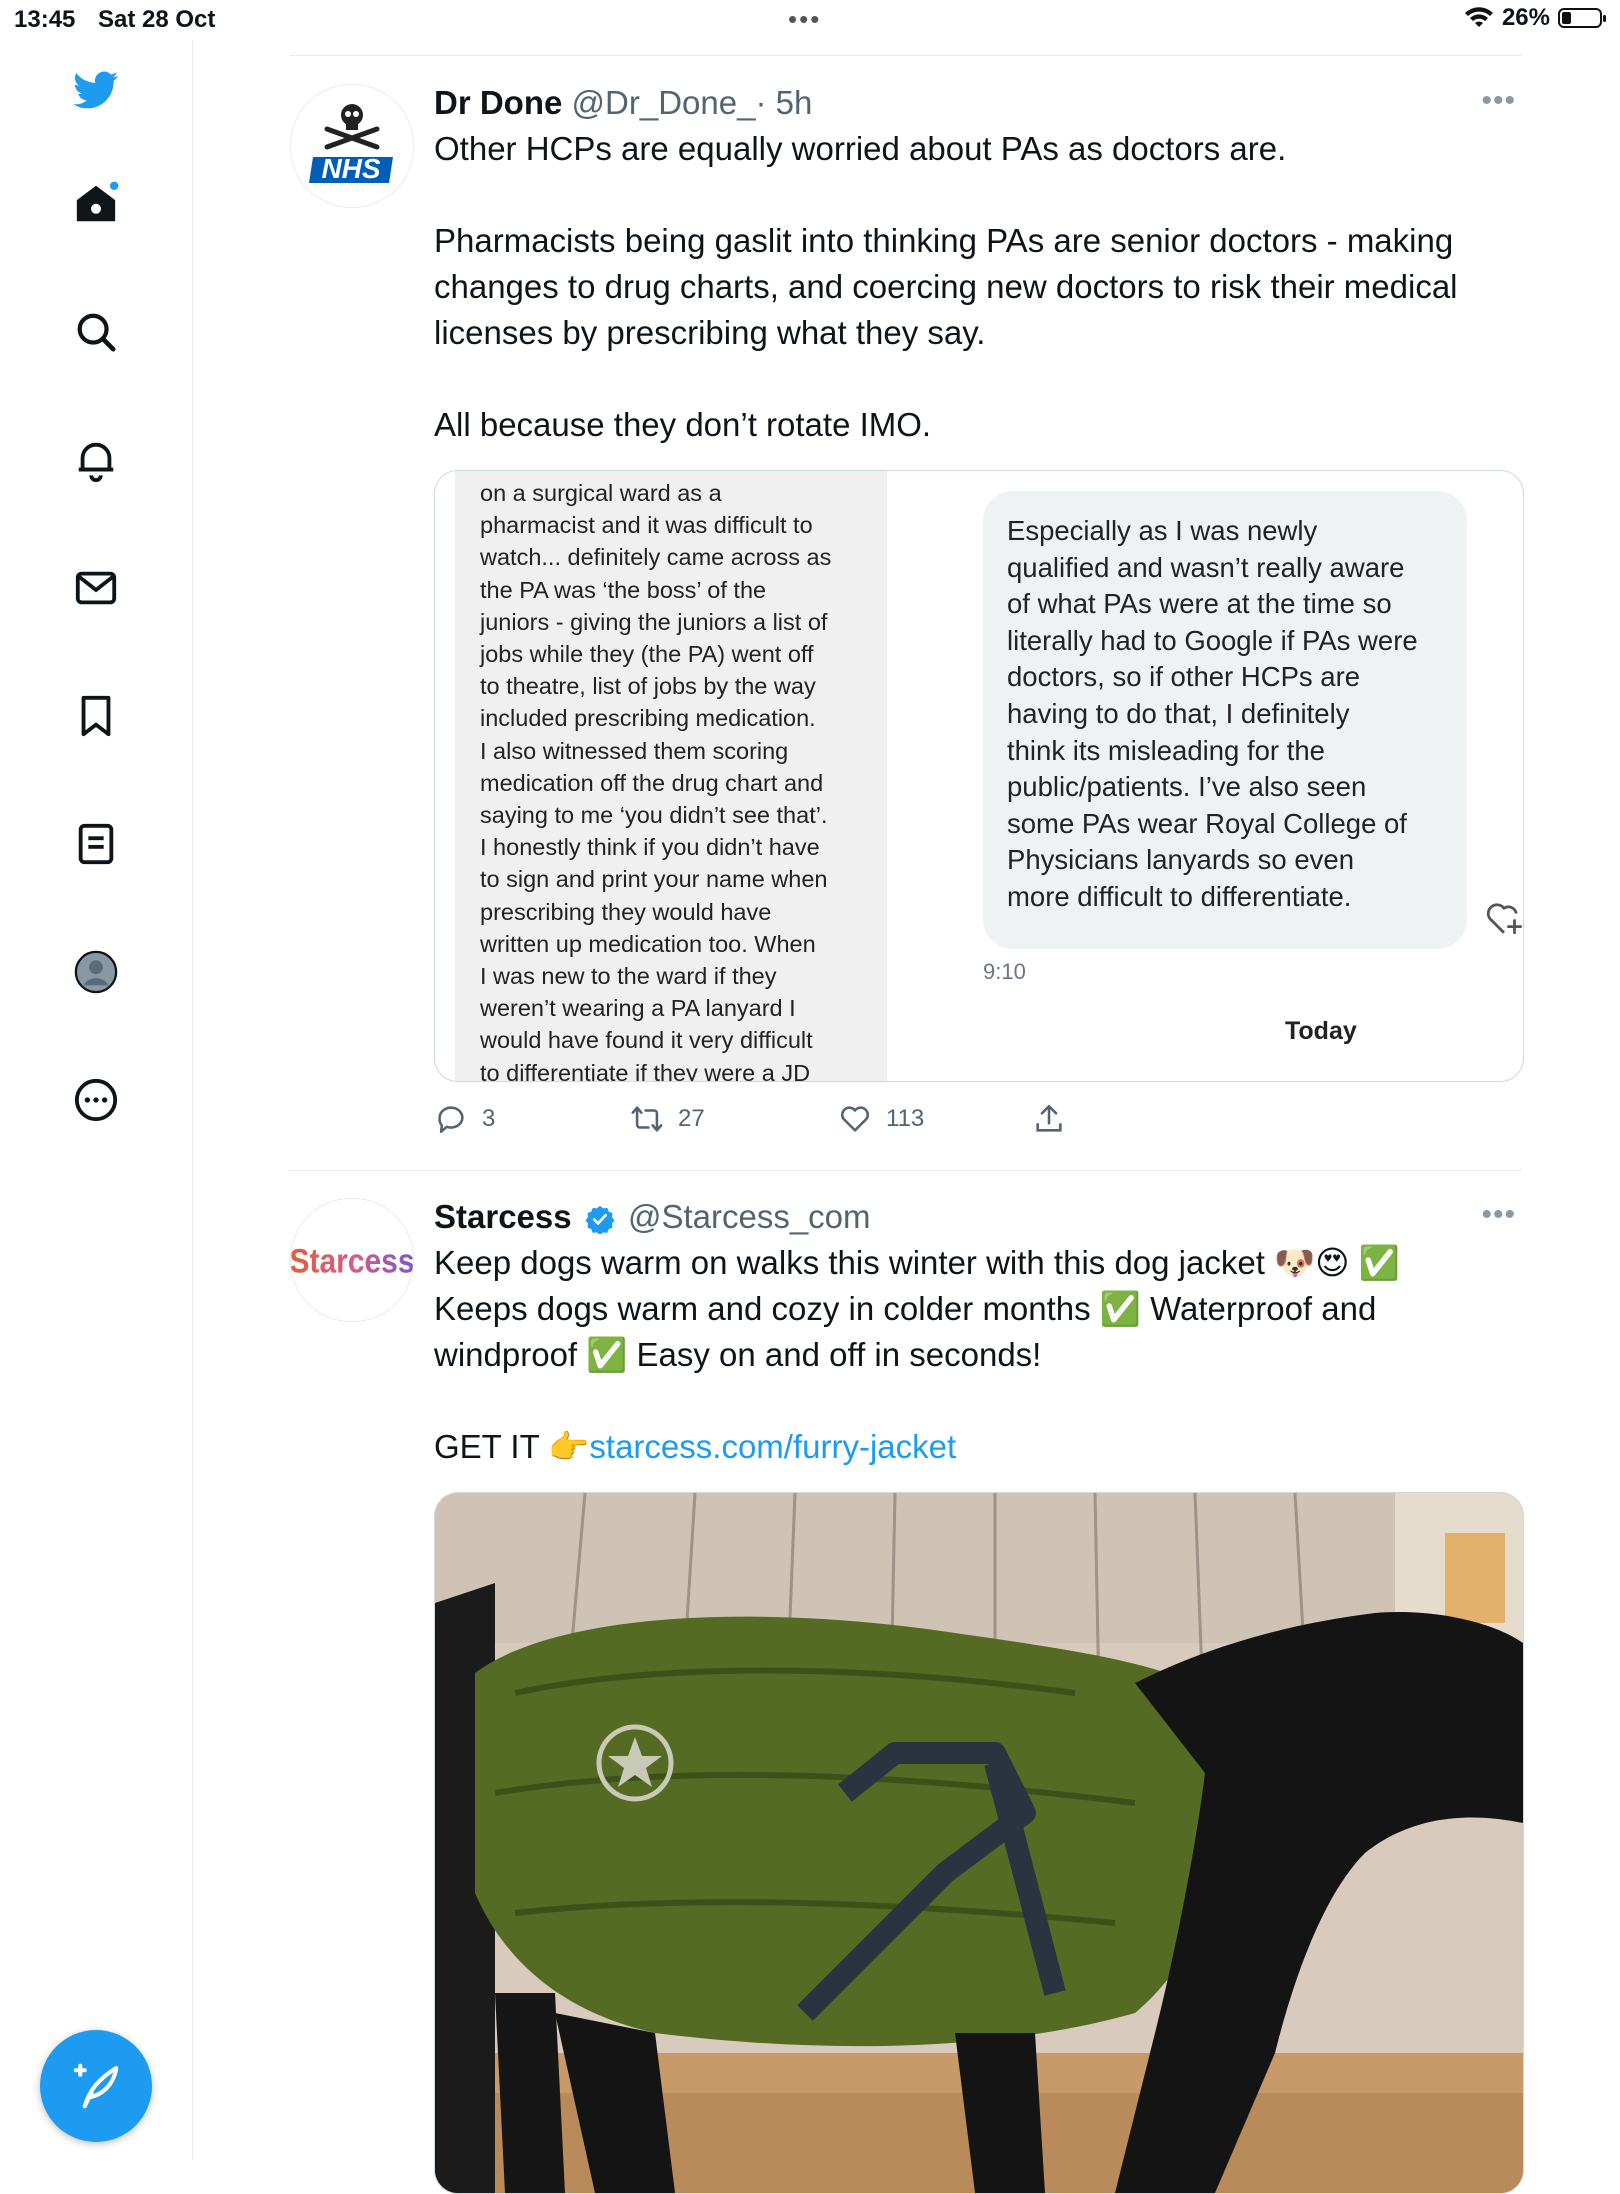 The width and height of the screenshot is (1620, 2194). I want to click on verified-badge-icon, so click(600, 1220).